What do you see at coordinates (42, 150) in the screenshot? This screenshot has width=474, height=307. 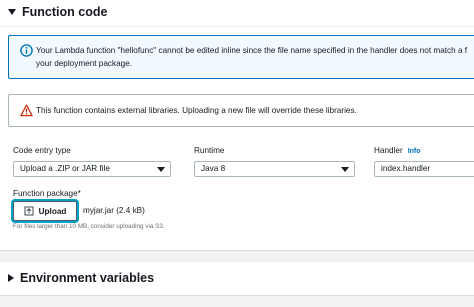 I see `code-entry-type-label: Code entry type` at bounding box center [42, 150].